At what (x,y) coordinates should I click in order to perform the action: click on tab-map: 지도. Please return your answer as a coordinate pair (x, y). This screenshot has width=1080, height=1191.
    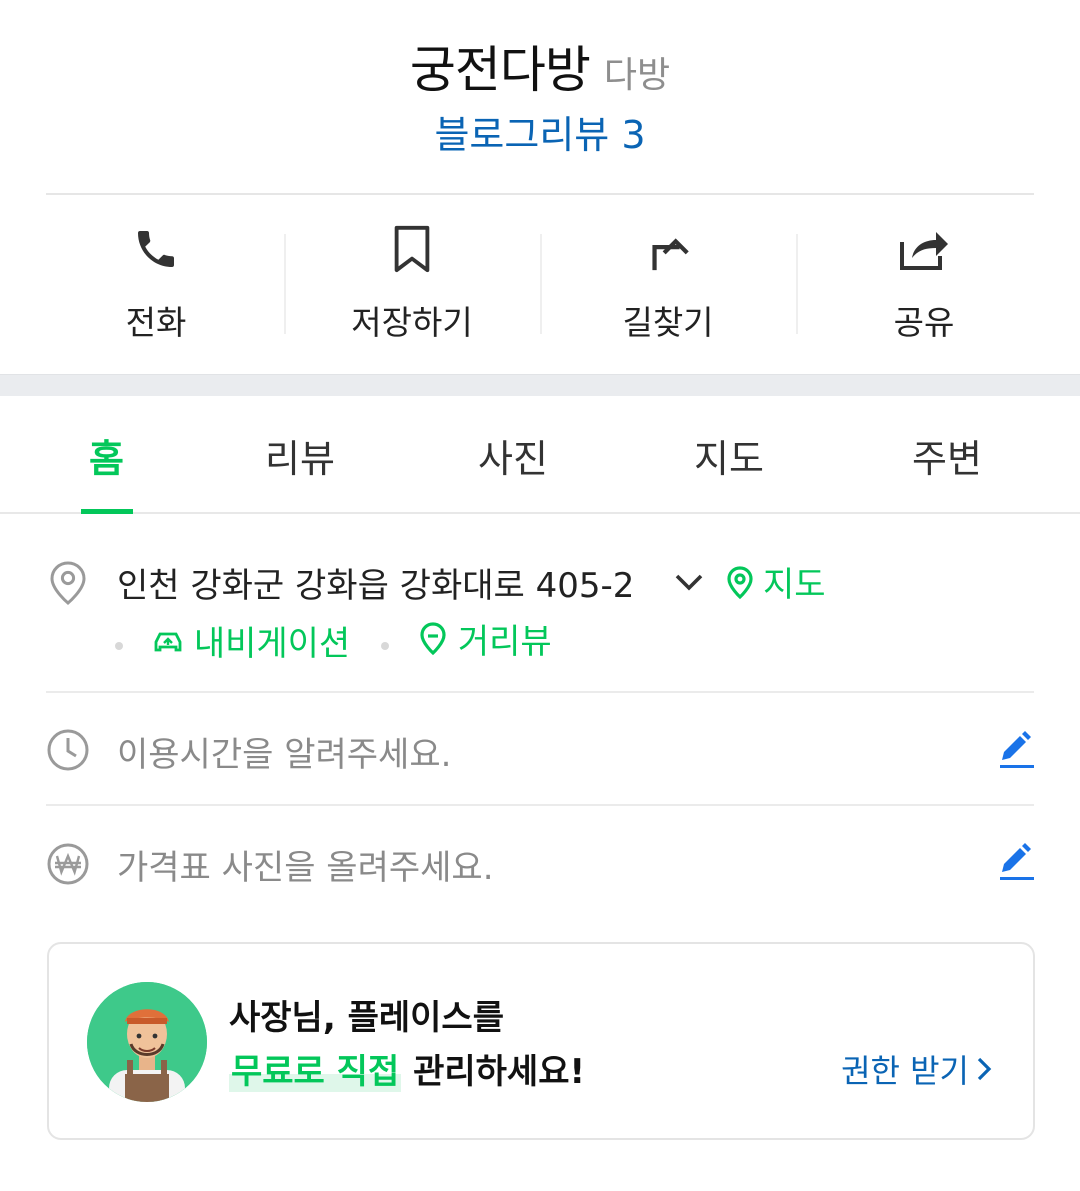
    Looking at the image, I should click on (729, 455).